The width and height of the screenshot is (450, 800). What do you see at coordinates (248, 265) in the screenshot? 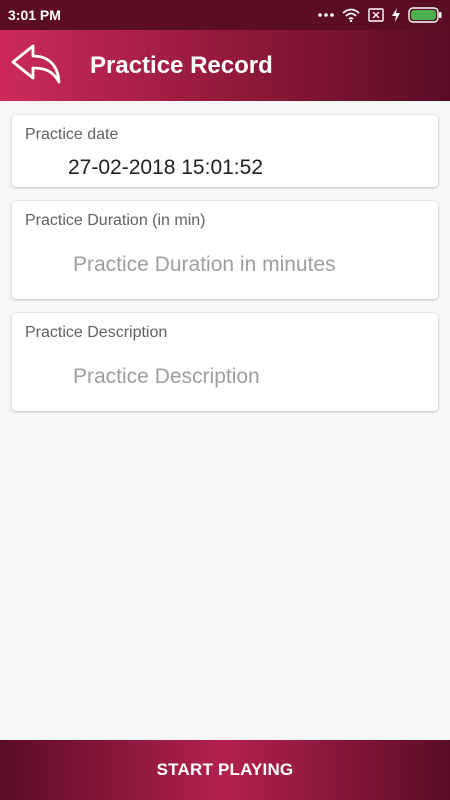
I see `practice-duration-input` at bounding box center [248, 265].